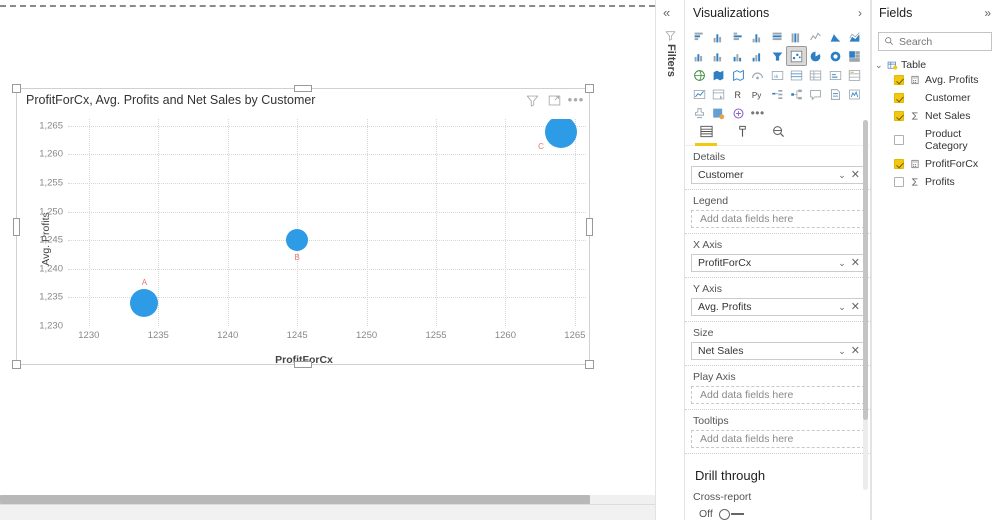 This screenshot has width=999, height=520. I want to click on visual-type-r-script-visual: R, so click(738, 94).